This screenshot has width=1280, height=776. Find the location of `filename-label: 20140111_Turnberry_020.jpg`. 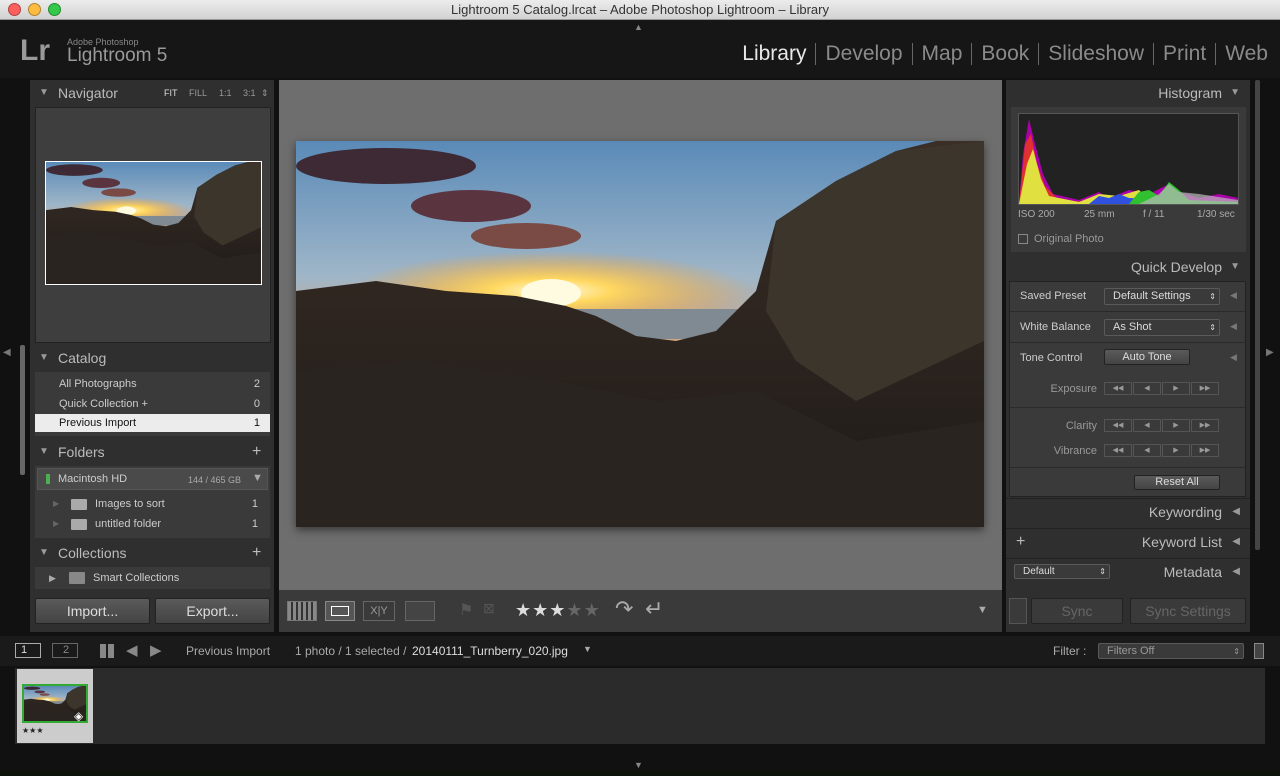

filename-label: 20140111_Turnberry_020.jpg is located at coordinates (490, 651).